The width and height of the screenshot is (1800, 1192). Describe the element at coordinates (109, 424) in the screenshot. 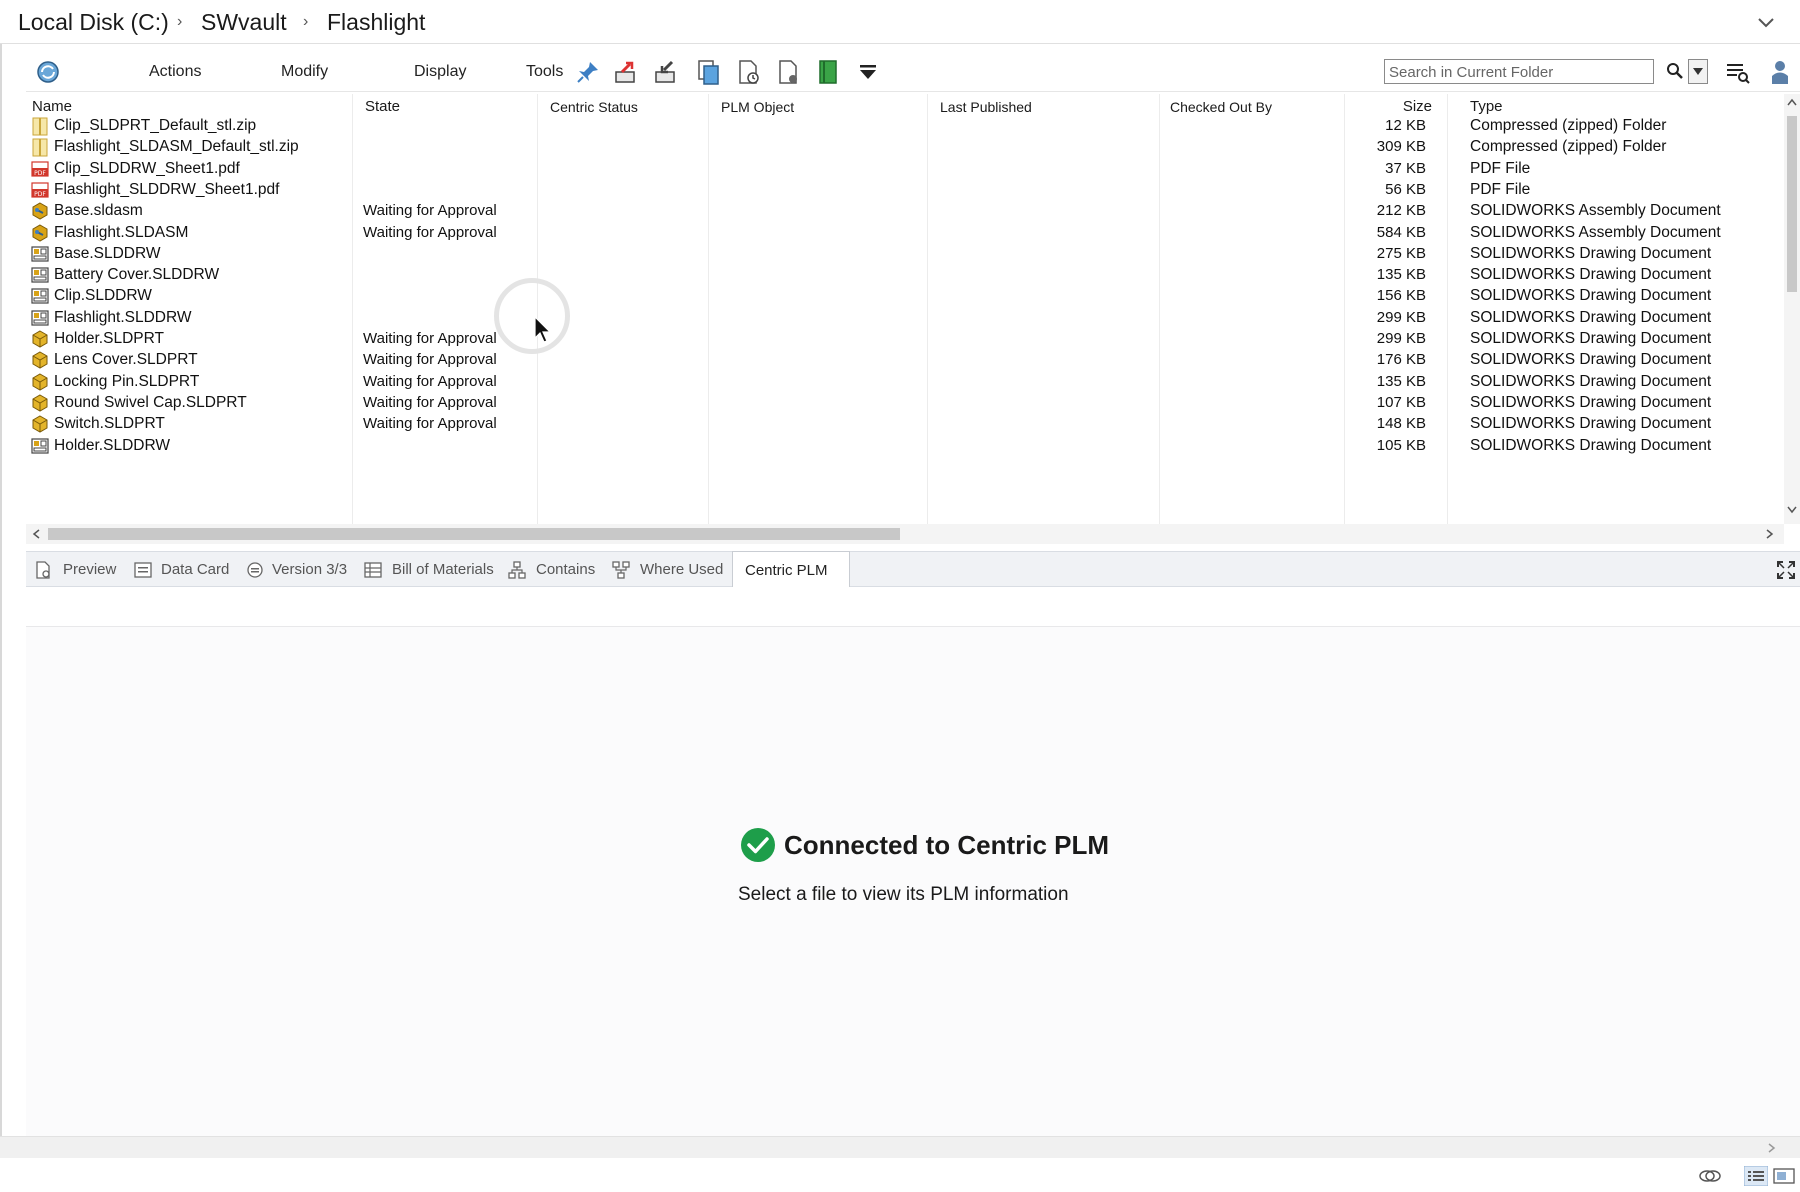

I see `file-name: Switch.SLDPRT` at that location.